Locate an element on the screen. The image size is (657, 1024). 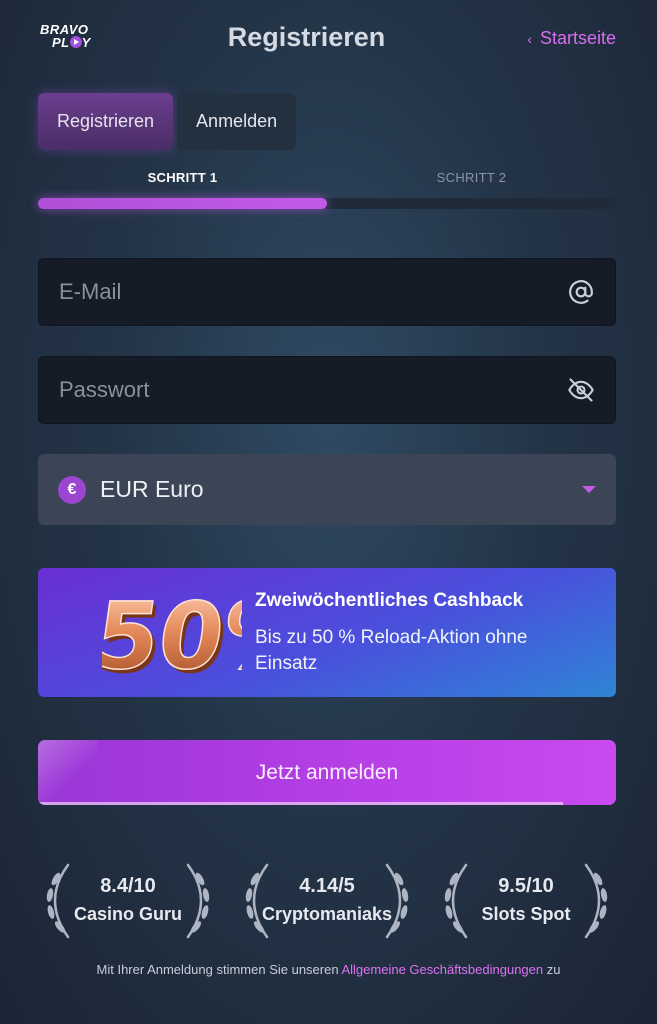
rating-cryptomaniaks: 4.14/5 Cryptomaniaks is located at coordinates (327, 900).